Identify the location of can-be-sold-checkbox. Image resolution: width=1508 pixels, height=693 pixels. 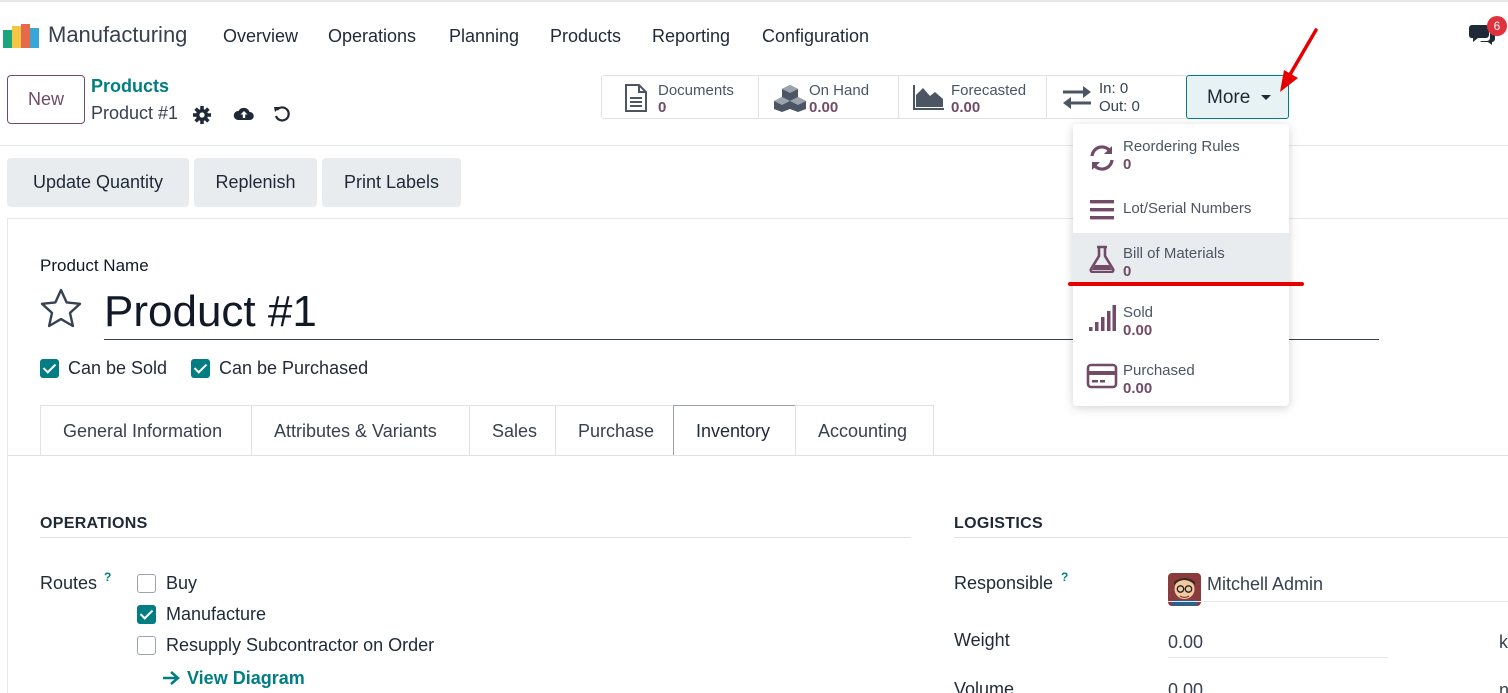
(49, 368).